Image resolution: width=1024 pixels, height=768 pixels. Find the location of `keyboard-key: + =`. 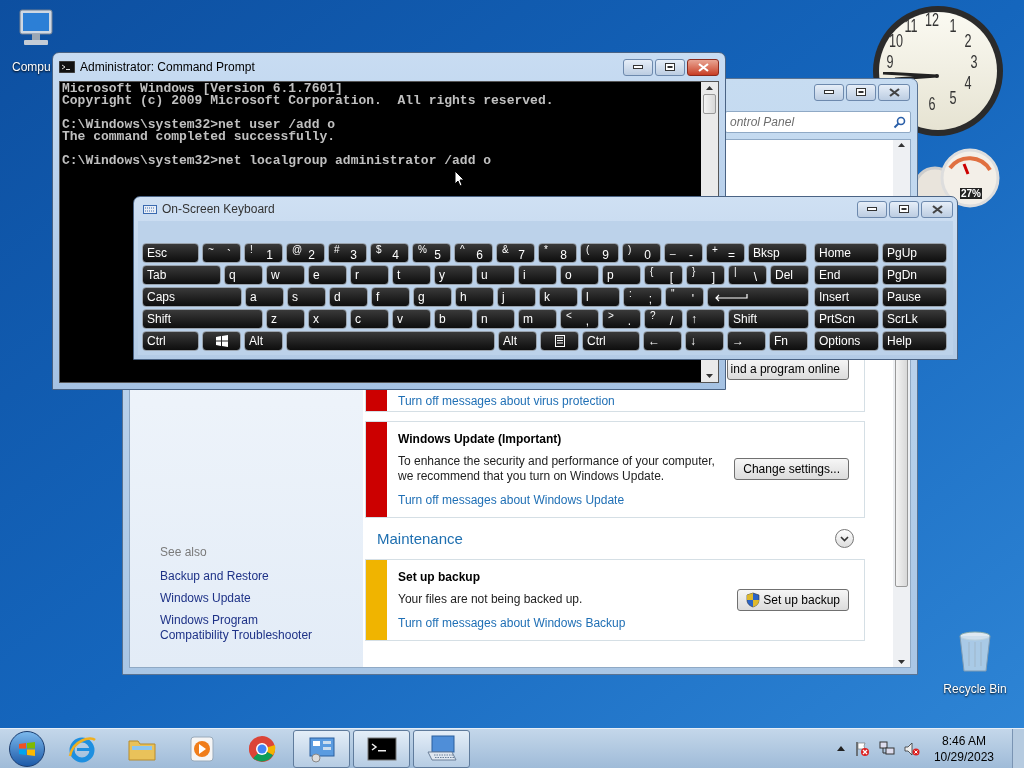

keyboard-key: + = is located at coordinates (725, 253).